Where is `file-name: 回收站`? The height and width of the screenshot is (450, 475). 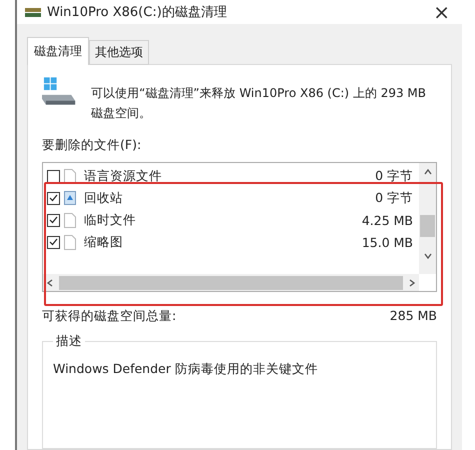
file-name: 回收站 is located at coordinates (104, 198).